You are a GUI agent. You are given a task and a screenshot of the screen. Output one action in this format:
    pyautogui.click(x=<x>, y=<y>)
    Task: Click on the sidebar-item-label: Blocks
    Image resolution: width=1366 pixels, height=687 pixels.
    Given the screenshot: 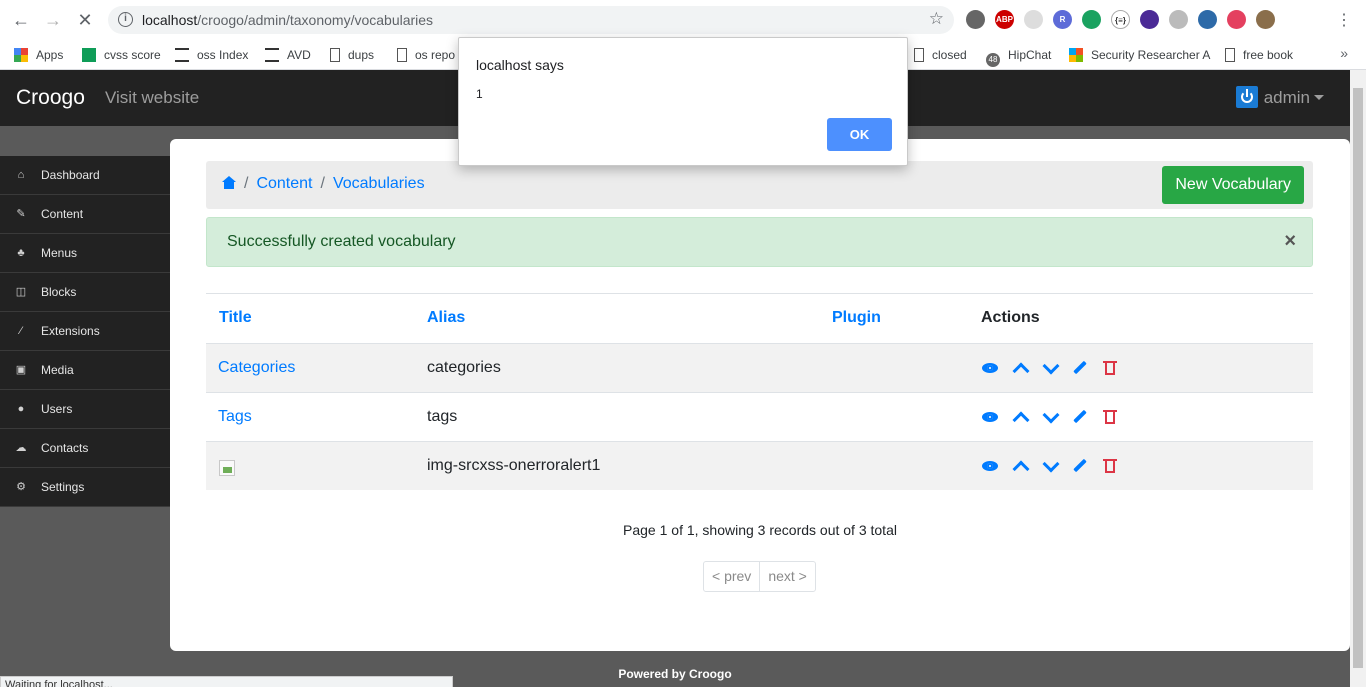 What is the action you would take?
    pyautogui.click(x=59, y=292)
    